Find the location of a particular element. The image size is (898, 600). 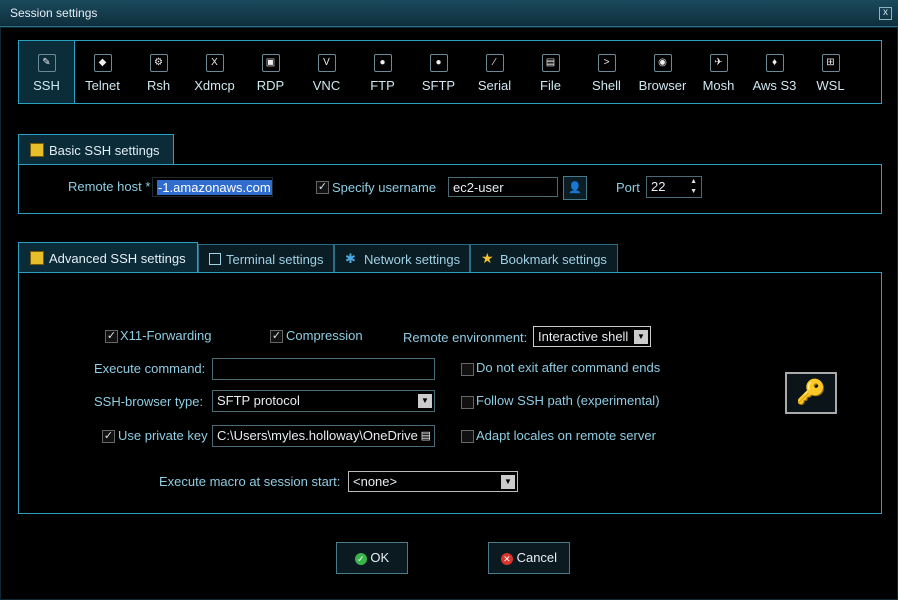

basic-ssh-tab: Basic SSH settings is located at coordinates (96, 149).